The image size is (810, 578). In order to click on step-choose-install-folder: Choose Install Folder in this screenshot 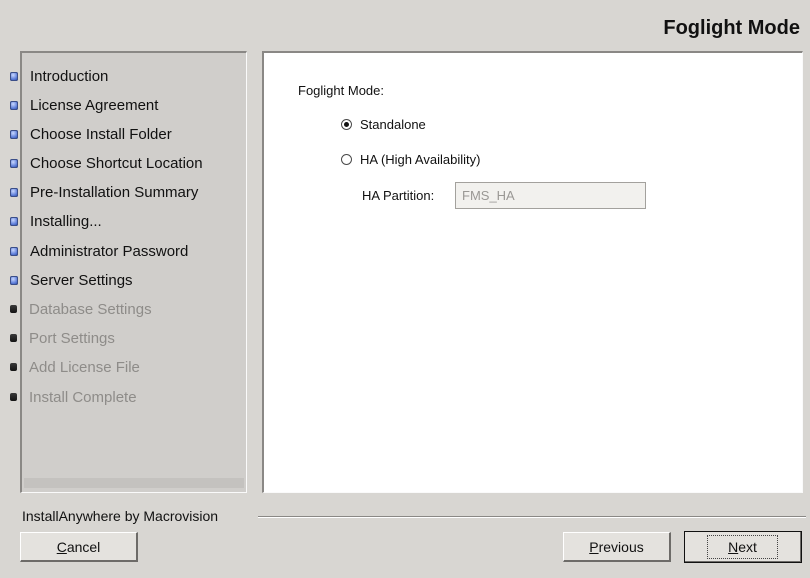, I will do `click(91, 134)`.